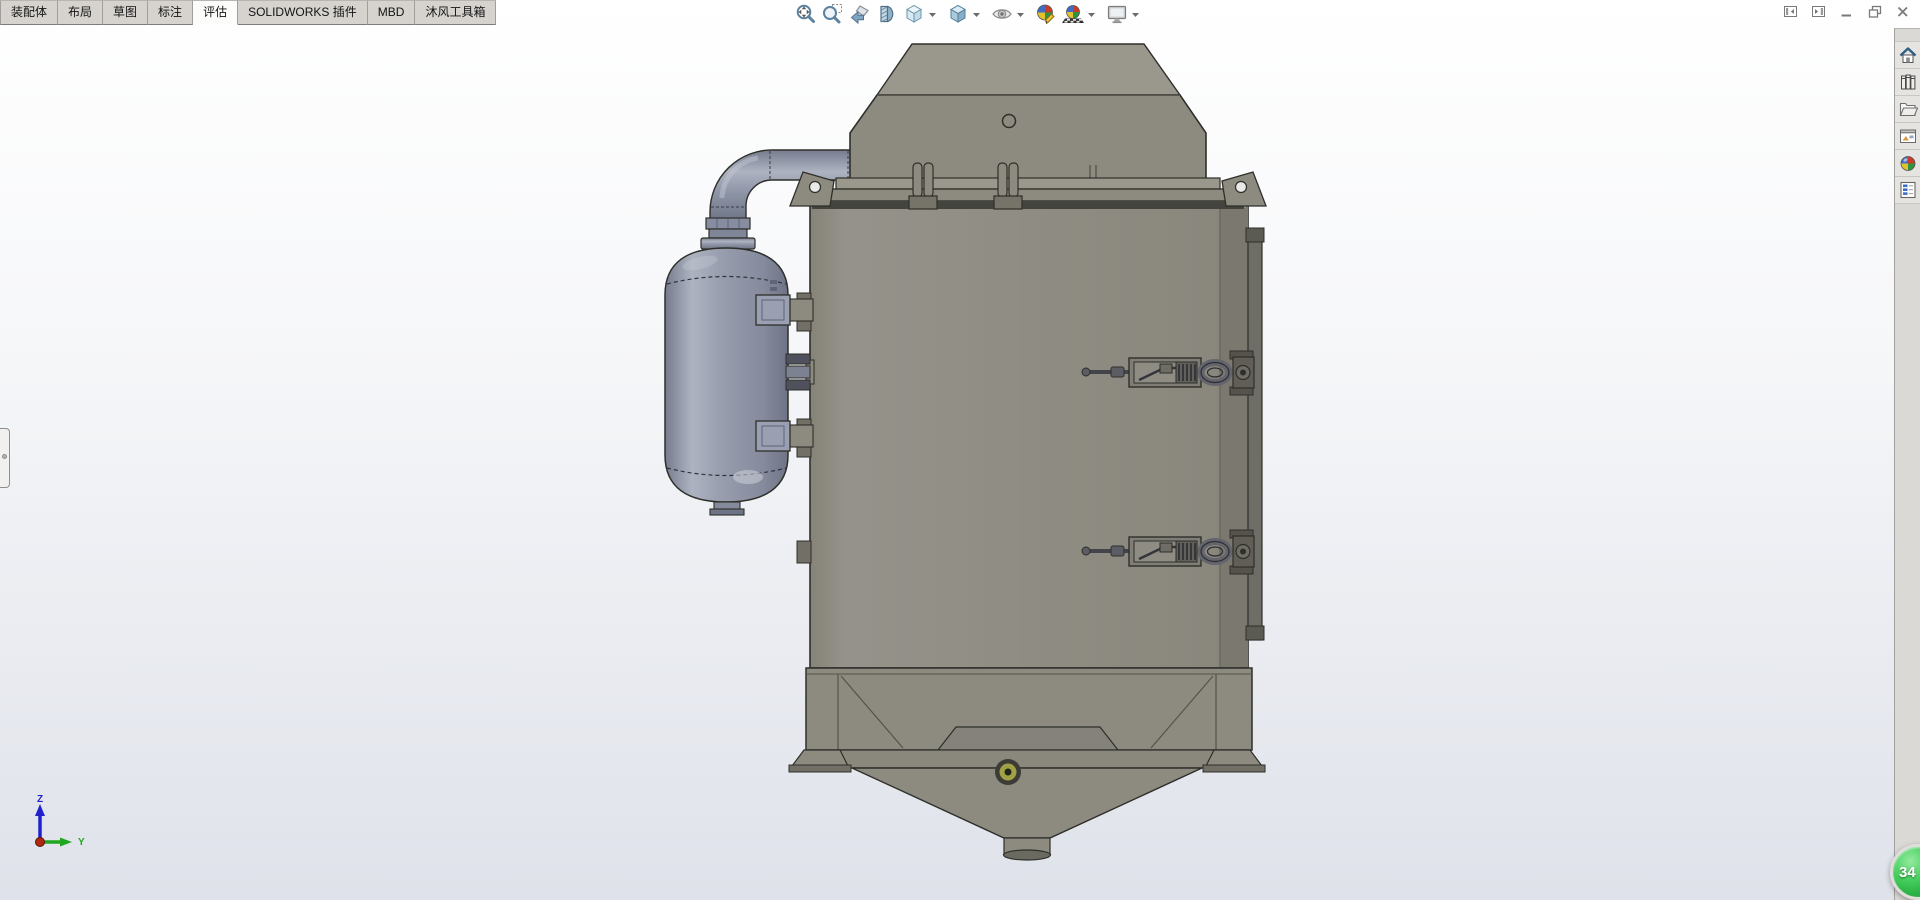 This screenshot has height=900, width=1920. I want to click on apply-scene-icon, so click(1072, 13).